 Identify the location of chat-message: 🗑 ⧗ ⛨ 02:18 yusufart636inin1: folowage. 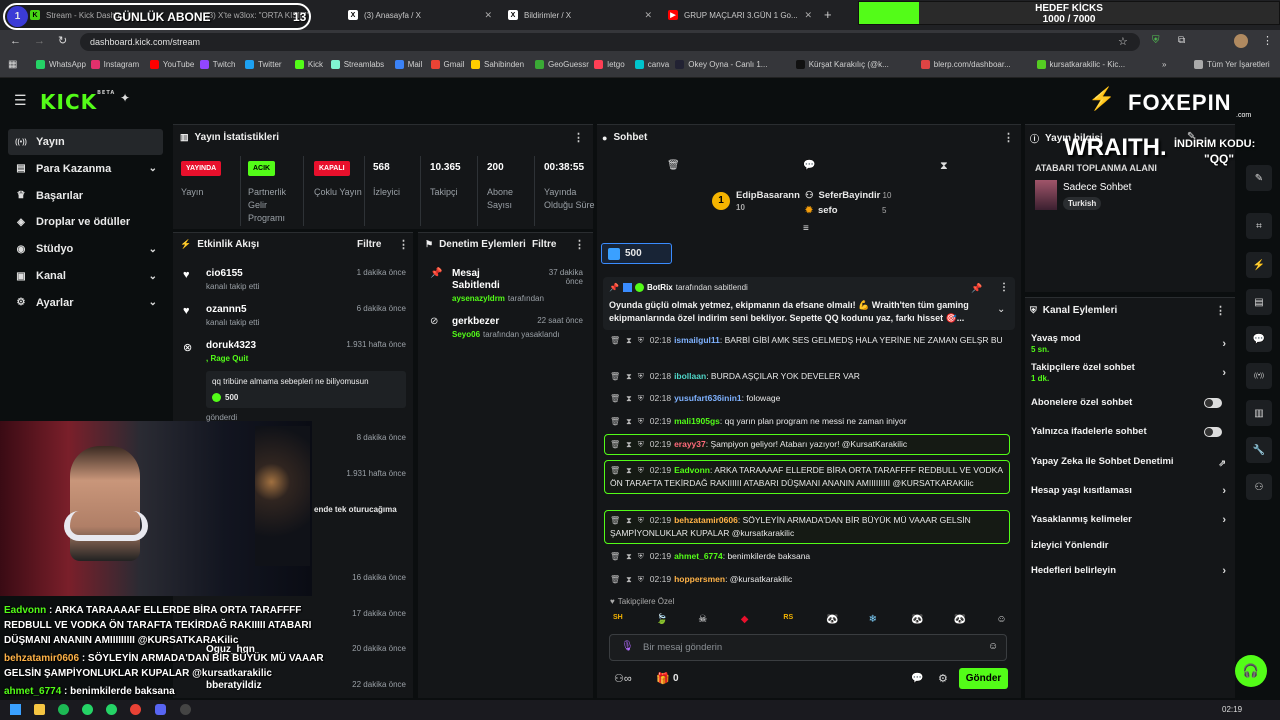
(807, 398).